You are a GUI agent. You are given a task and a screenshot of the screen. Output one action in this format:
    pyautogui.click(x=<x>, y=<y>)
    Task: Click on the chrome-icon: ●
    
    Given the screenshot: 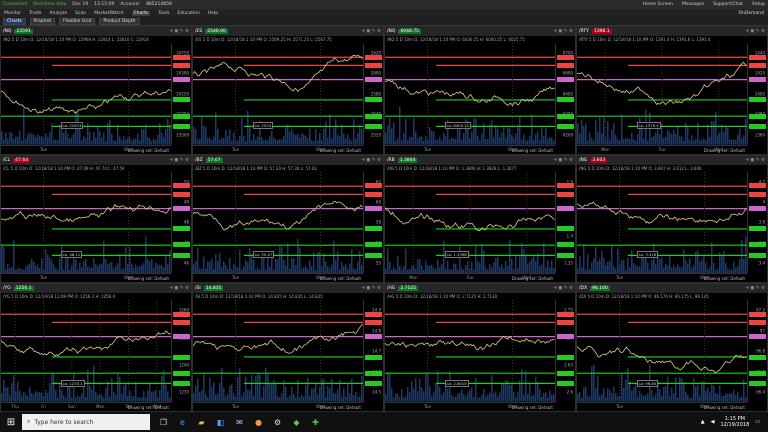 What is the action you would take?
    pyautogui.click(x=258, y=422)
    